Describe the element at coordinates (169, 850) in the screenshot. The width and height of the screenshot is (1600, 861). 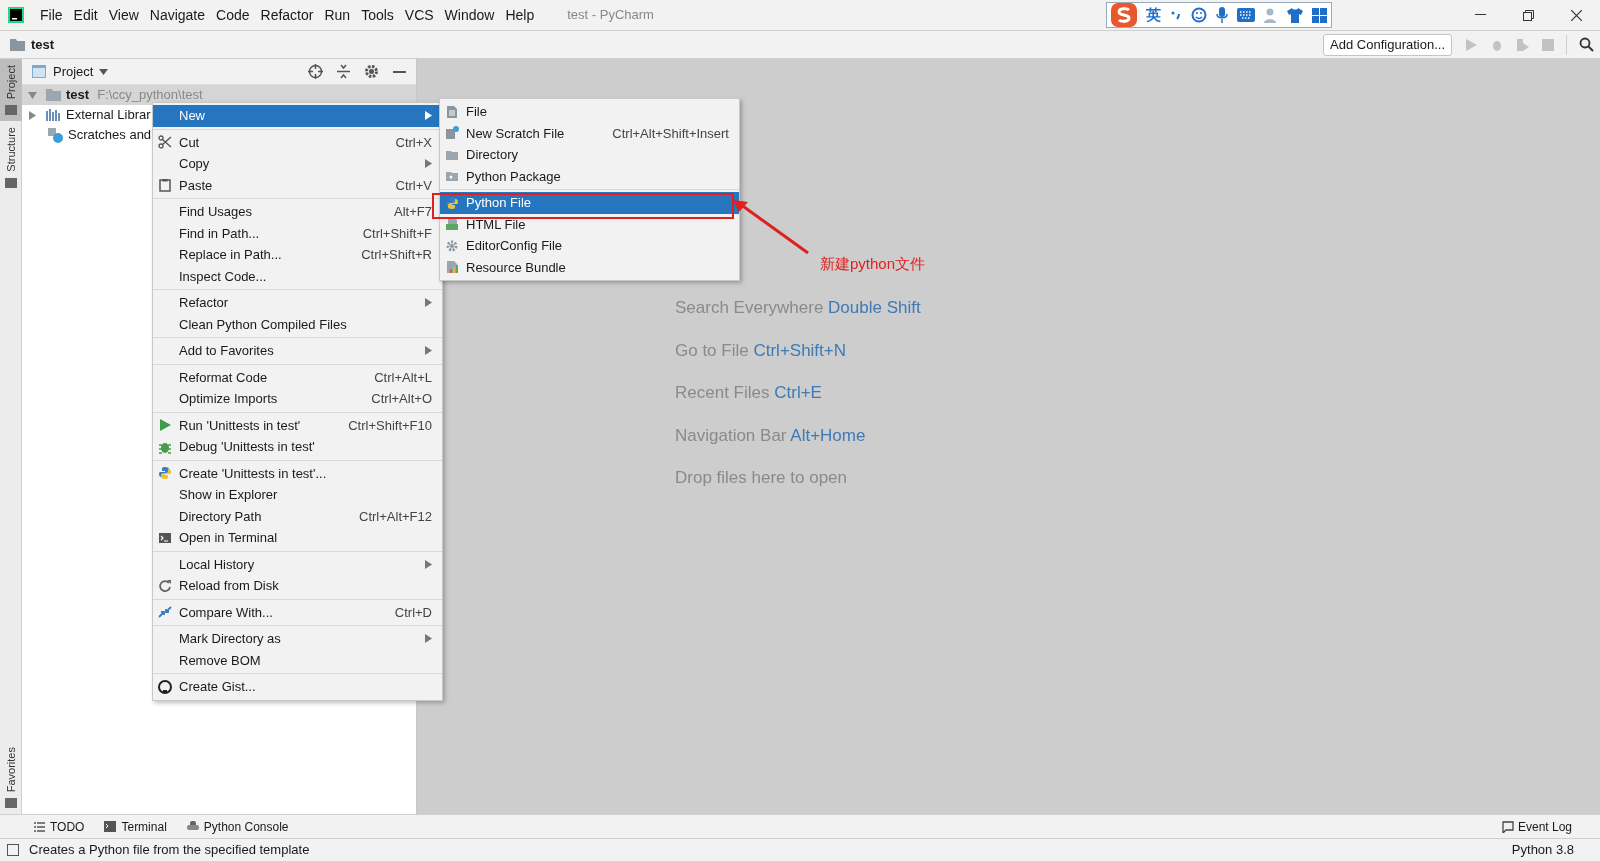
I see `status-message: Creates a Python file from the specified template` at that location.